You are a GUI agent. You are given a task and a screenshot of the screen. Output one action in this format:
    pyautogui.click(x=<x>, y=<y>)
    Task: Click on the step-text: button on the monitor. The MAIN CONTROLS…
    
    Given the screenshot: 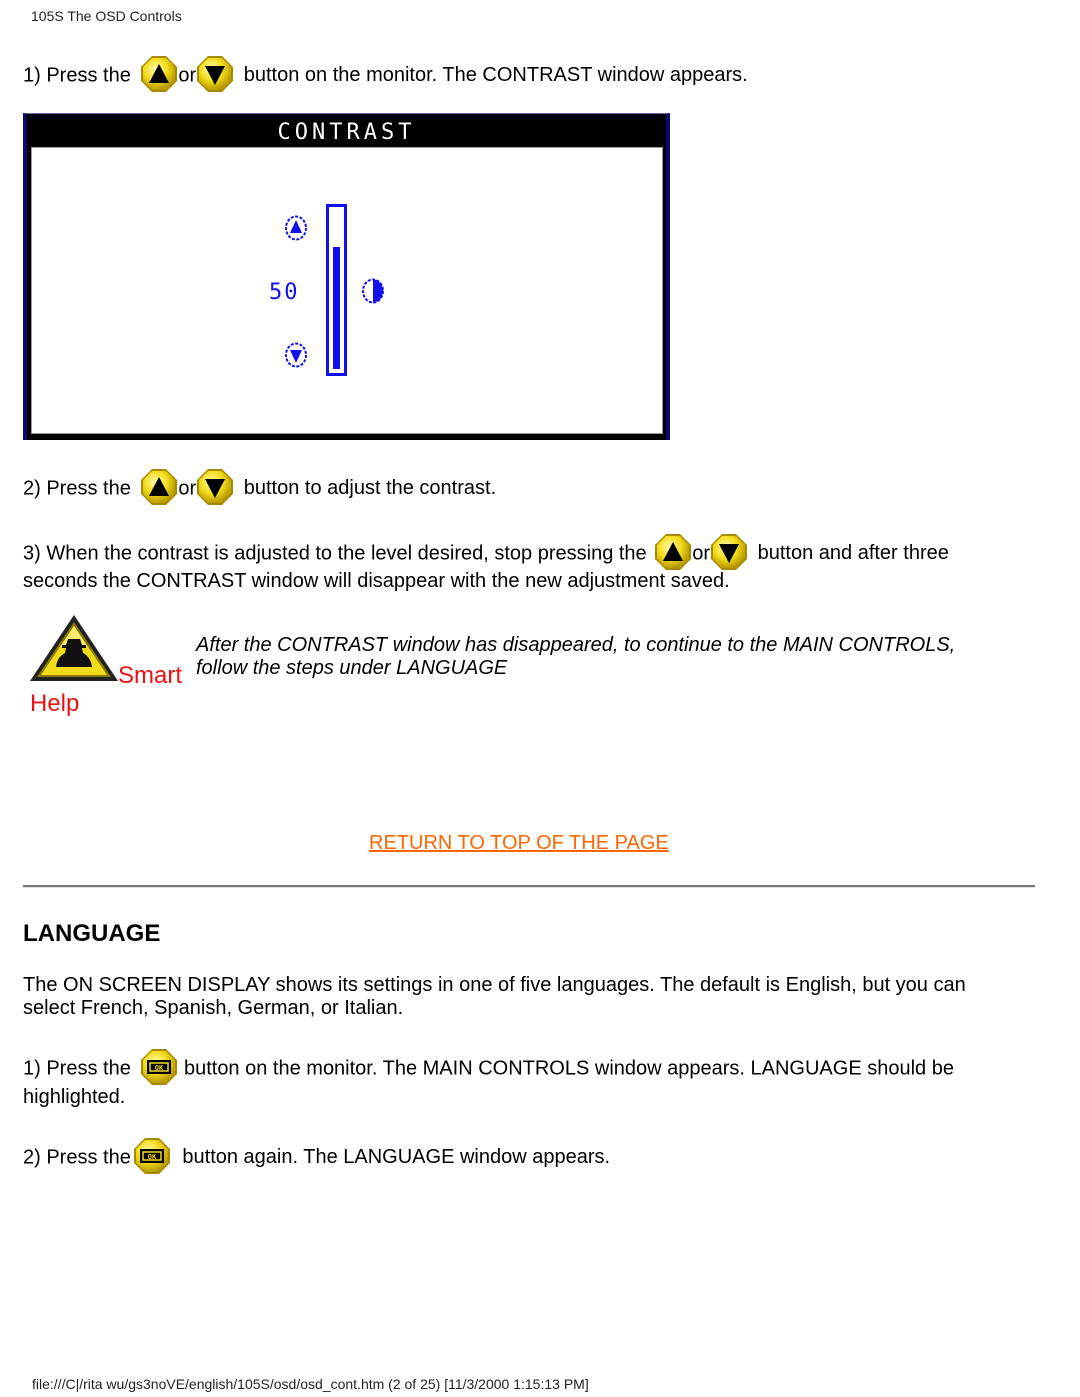 What is the action you would take?
    pyautogui.click(x=568, y=1068)
    